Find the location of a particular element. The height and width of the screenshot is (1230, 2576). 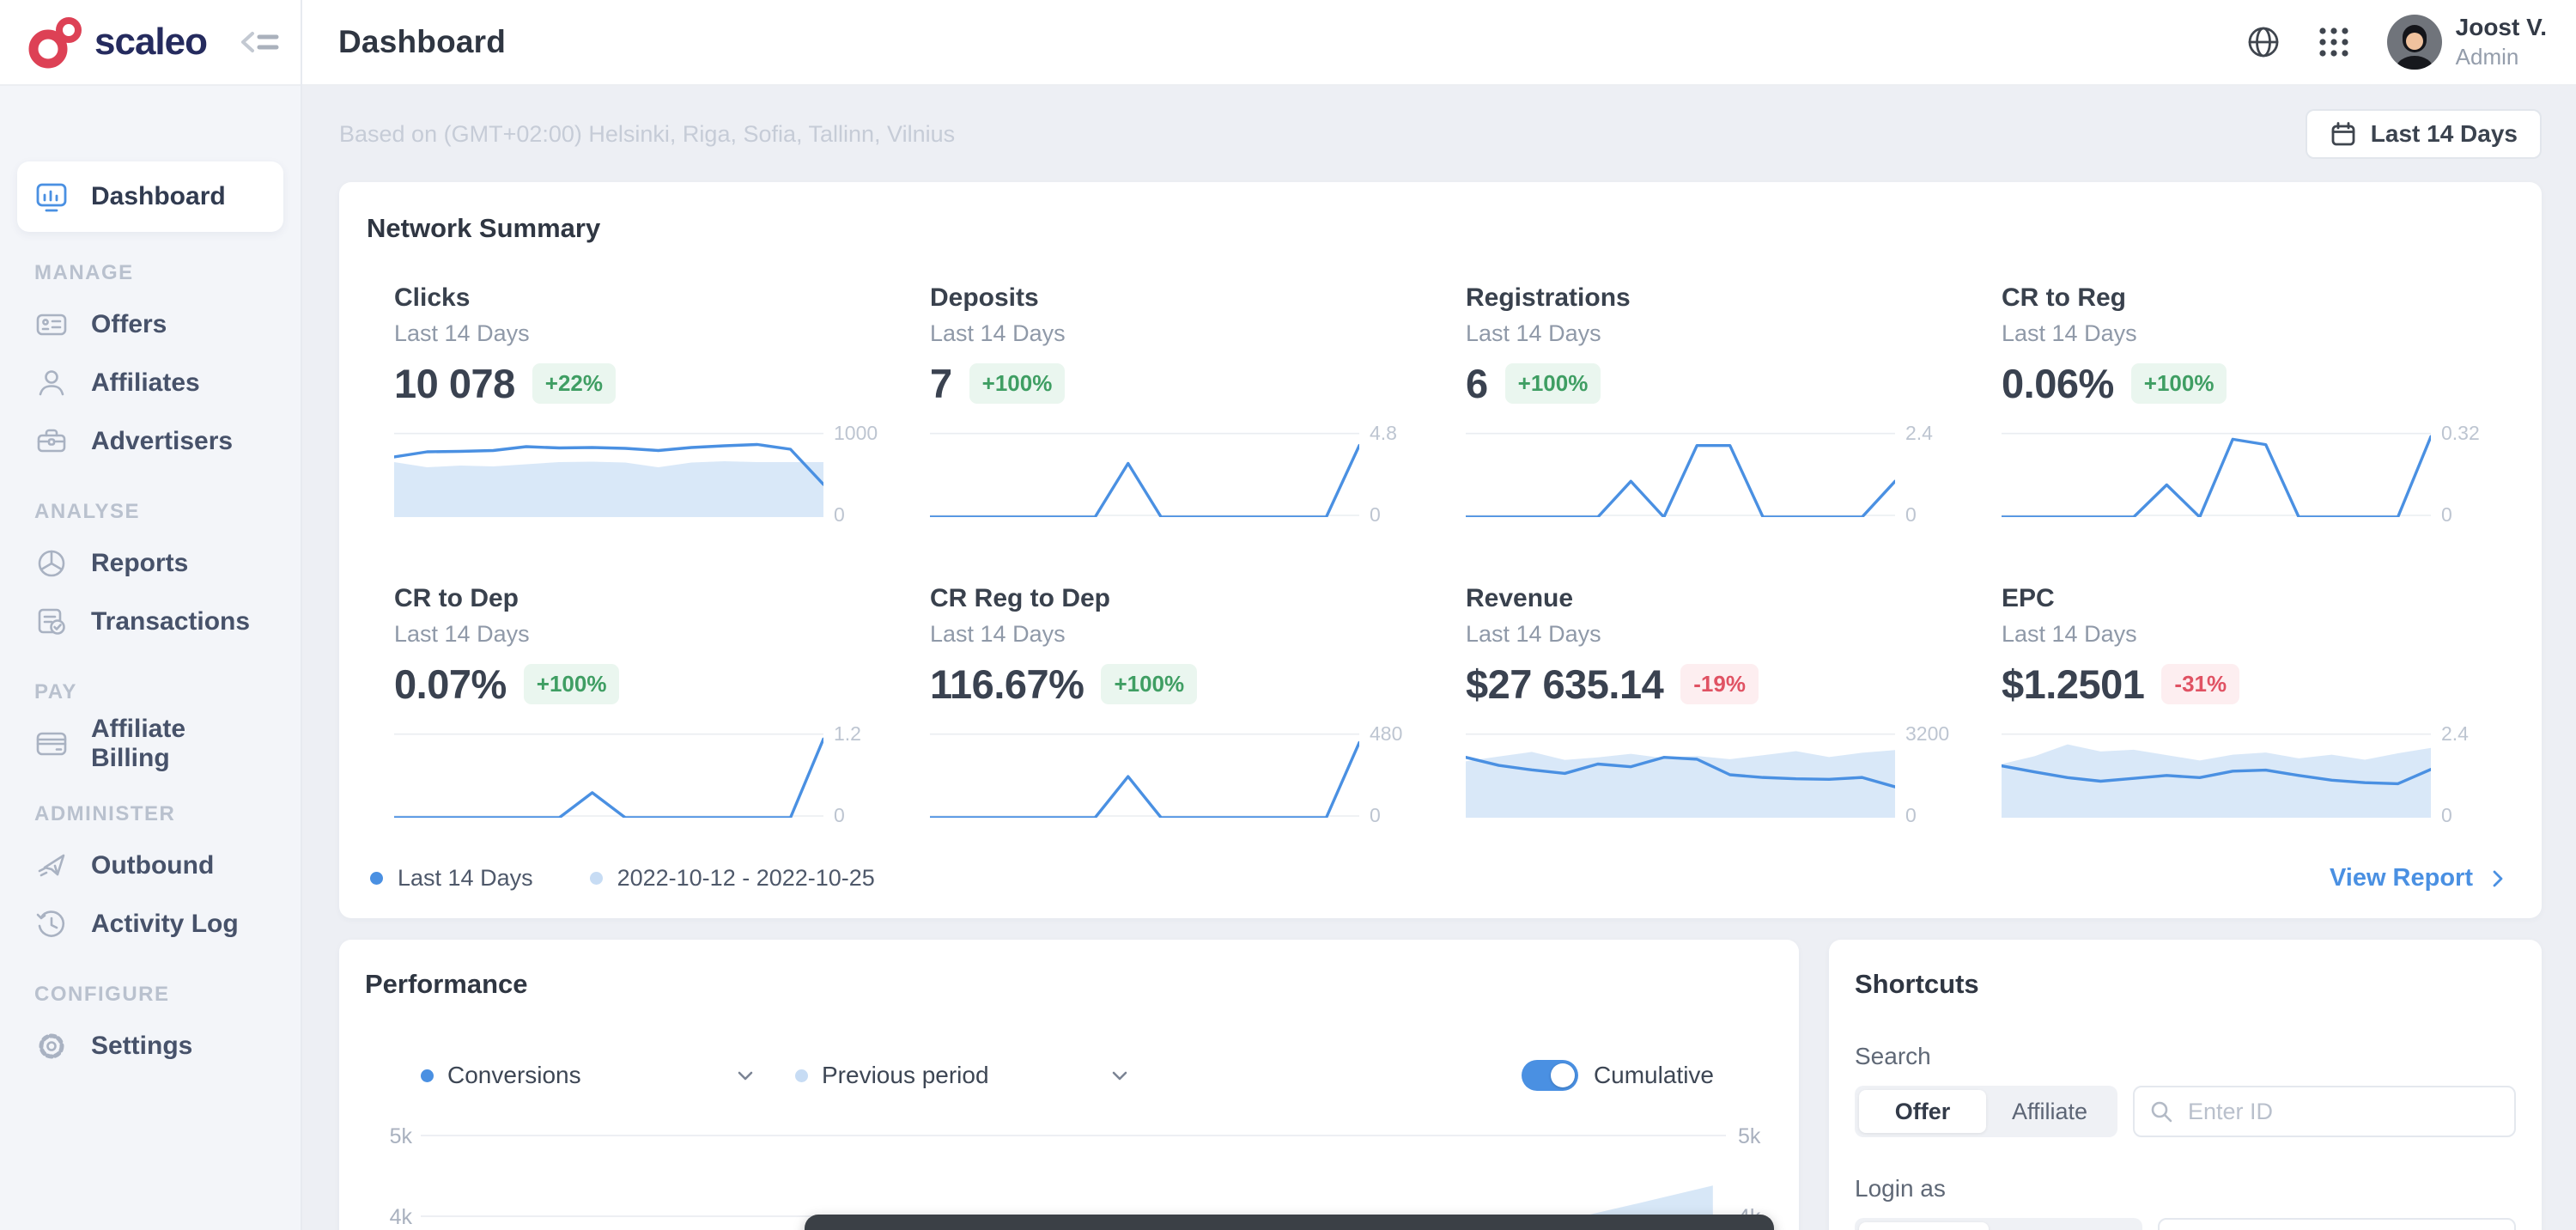

scaleo-logo-icon is located at coordinates (55, 43).